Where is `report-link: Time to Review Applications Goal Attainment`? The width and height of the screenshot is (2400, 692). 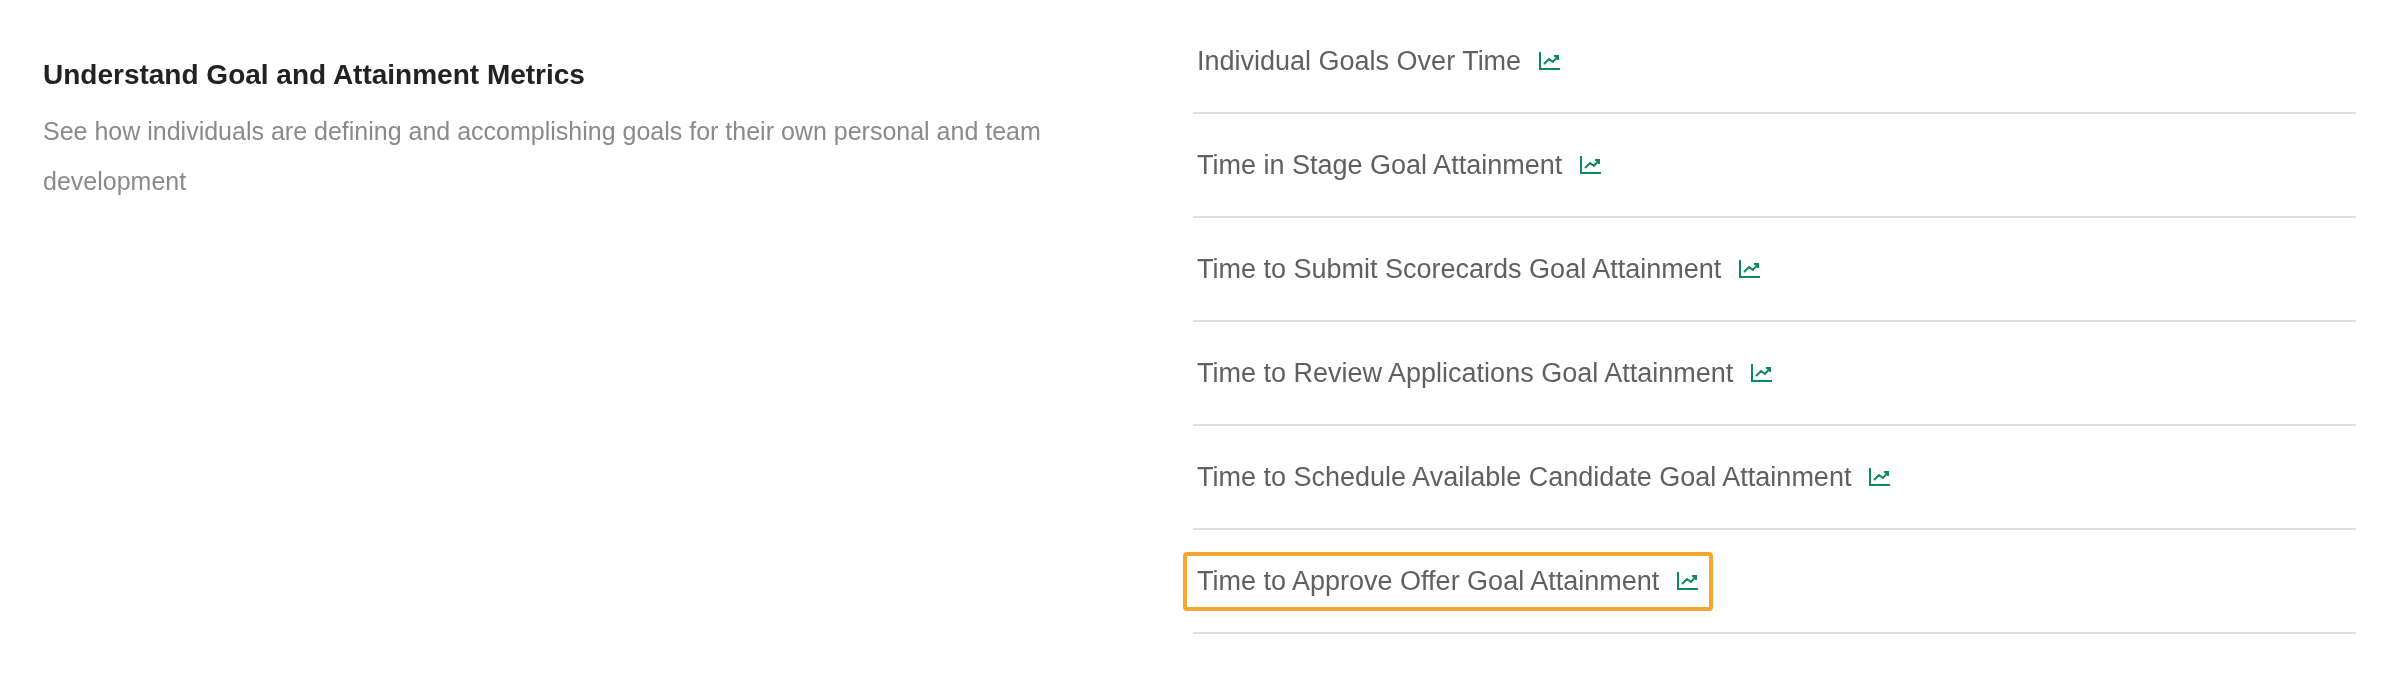
report-link: Time to Review Applications Goal Attainment is located at coordinates (1485, 373).